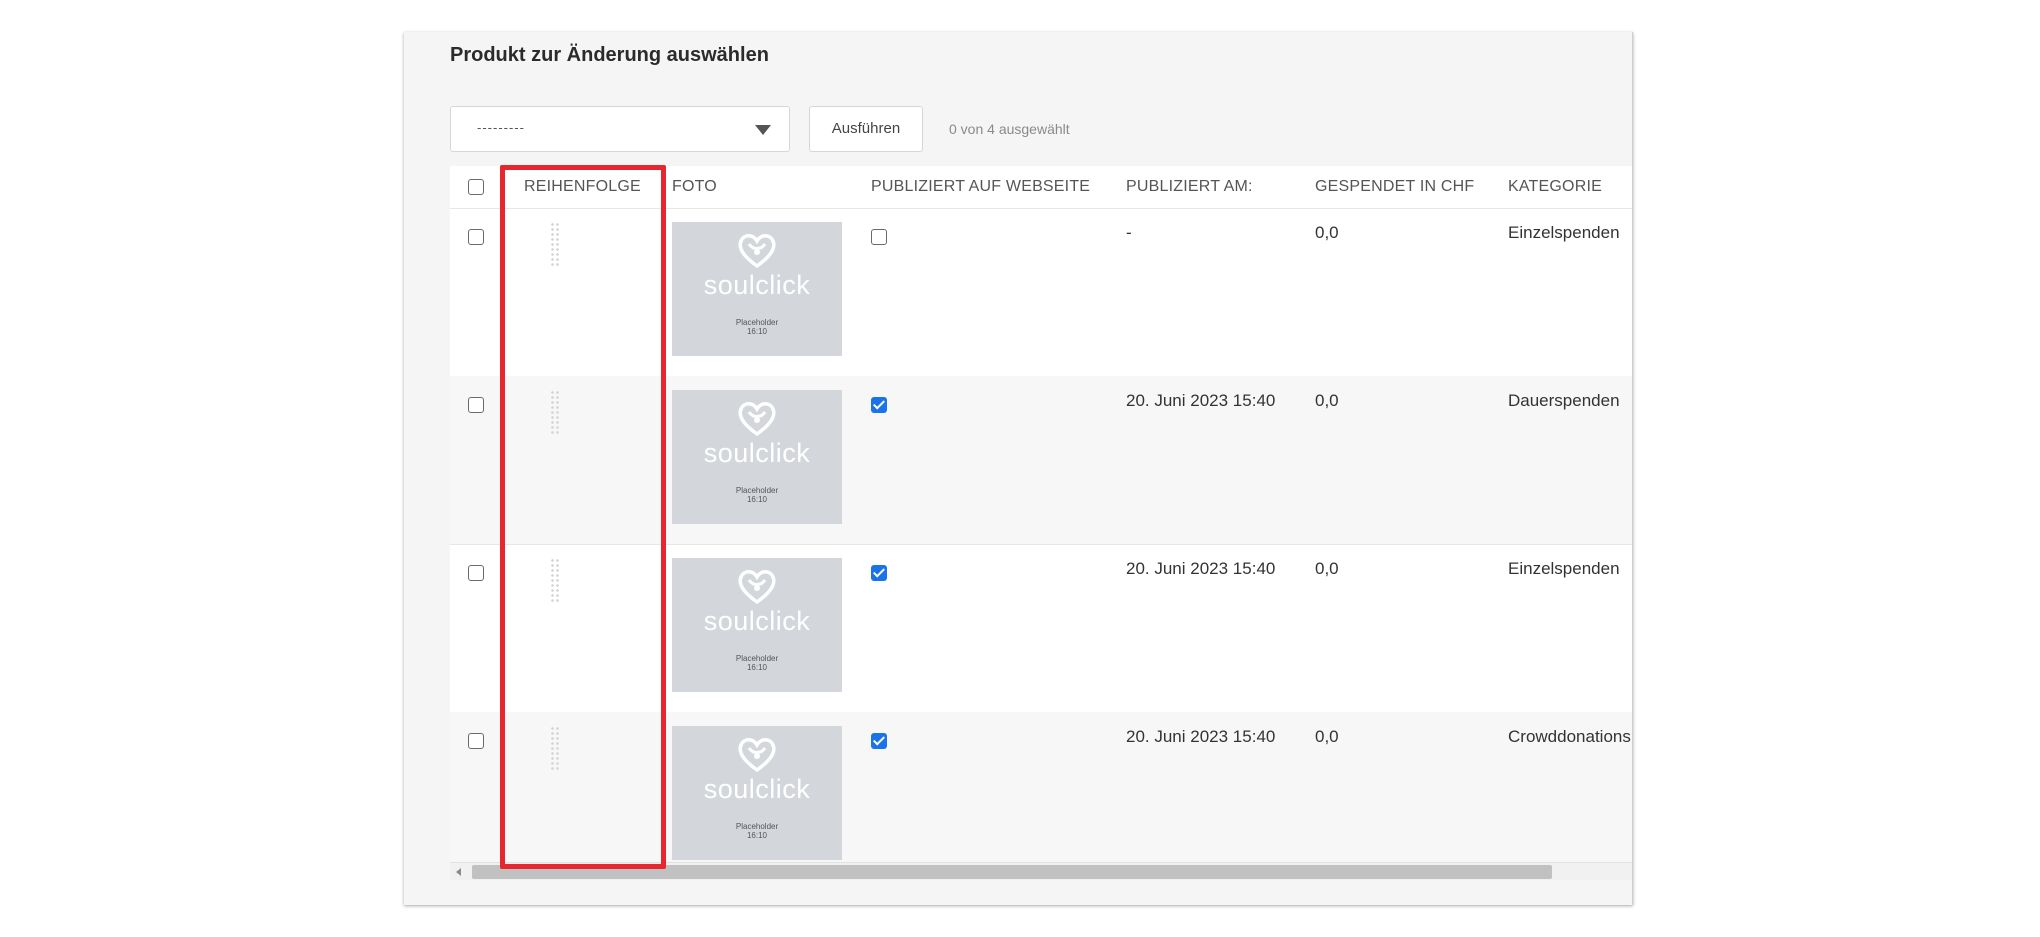 Image resolution: width=2040 pixels, height=937 pixels. What do you see at coordinates (866, 129) in the screenshot?
I see `run-action-button: Ausführen` at bounding box center [866, 129].